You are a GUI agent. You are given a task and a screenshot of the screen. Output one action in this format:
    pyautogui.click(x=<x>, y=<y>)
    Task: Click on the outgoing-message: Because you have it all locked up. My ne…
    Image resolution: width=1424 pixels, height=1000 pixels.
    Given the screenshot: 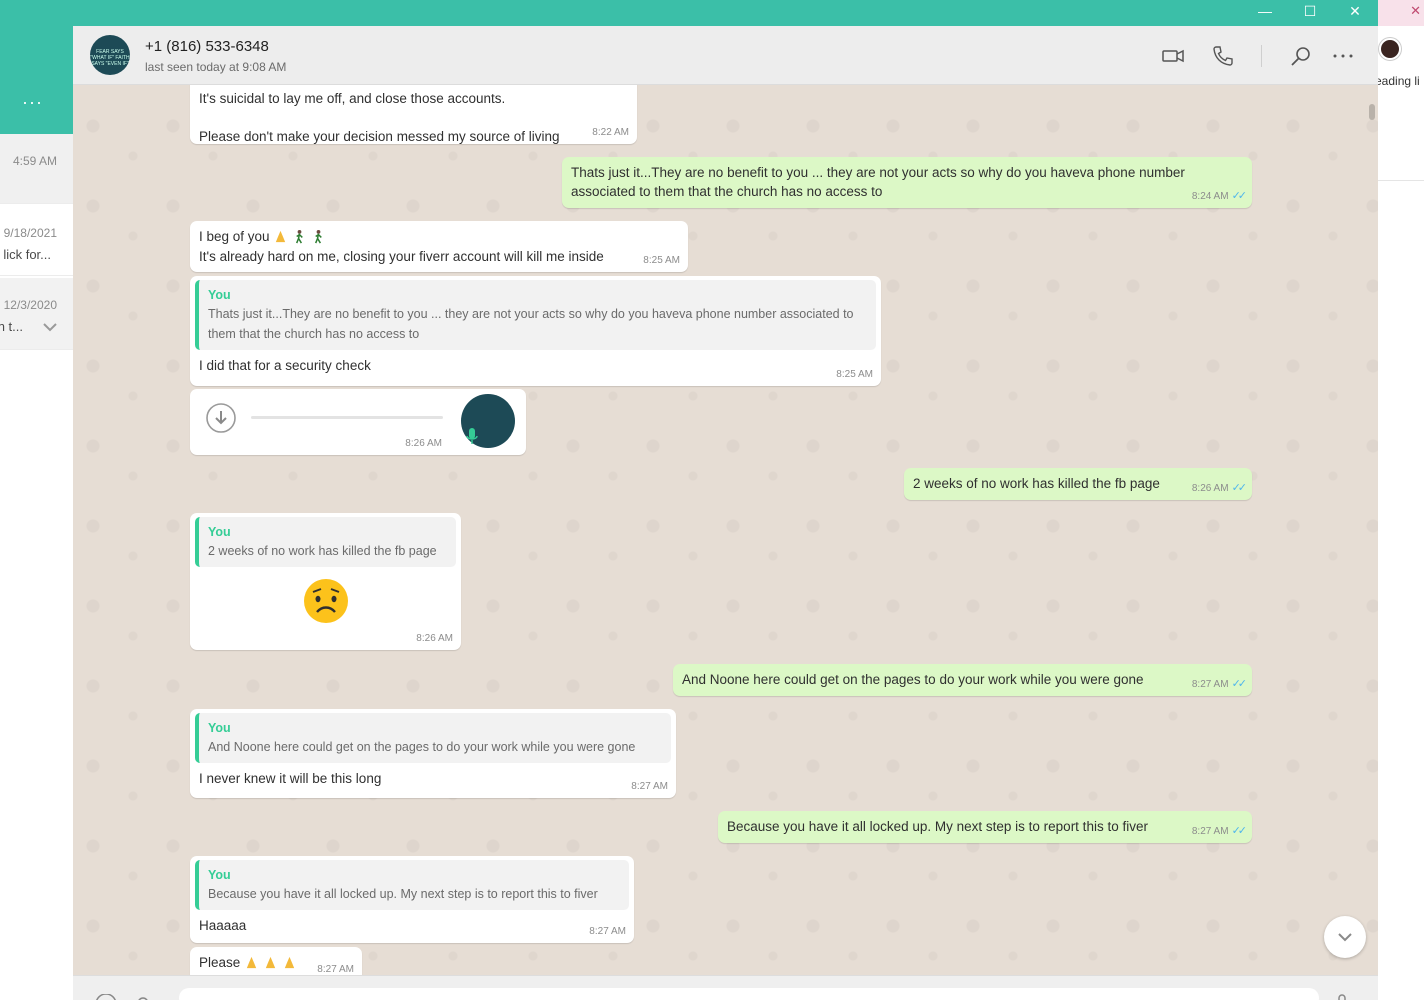 What is the action you would take?
    pyautogui.click(x=985, y=827)
    